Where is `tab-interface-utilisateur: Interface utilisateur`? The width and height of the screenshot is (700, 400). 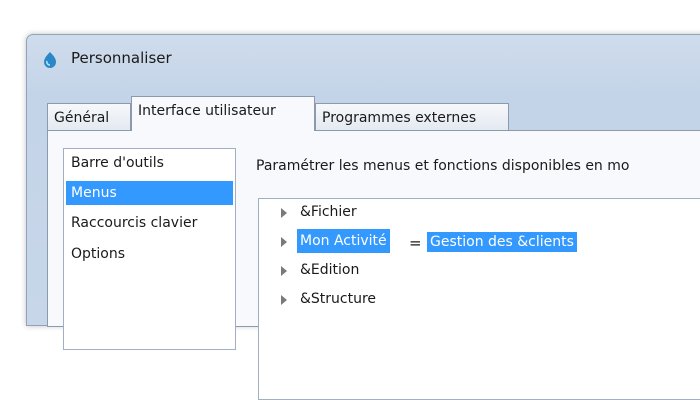 tab-interface-utilisateur: Interface utilisateur is located at coordinates (223, 113).